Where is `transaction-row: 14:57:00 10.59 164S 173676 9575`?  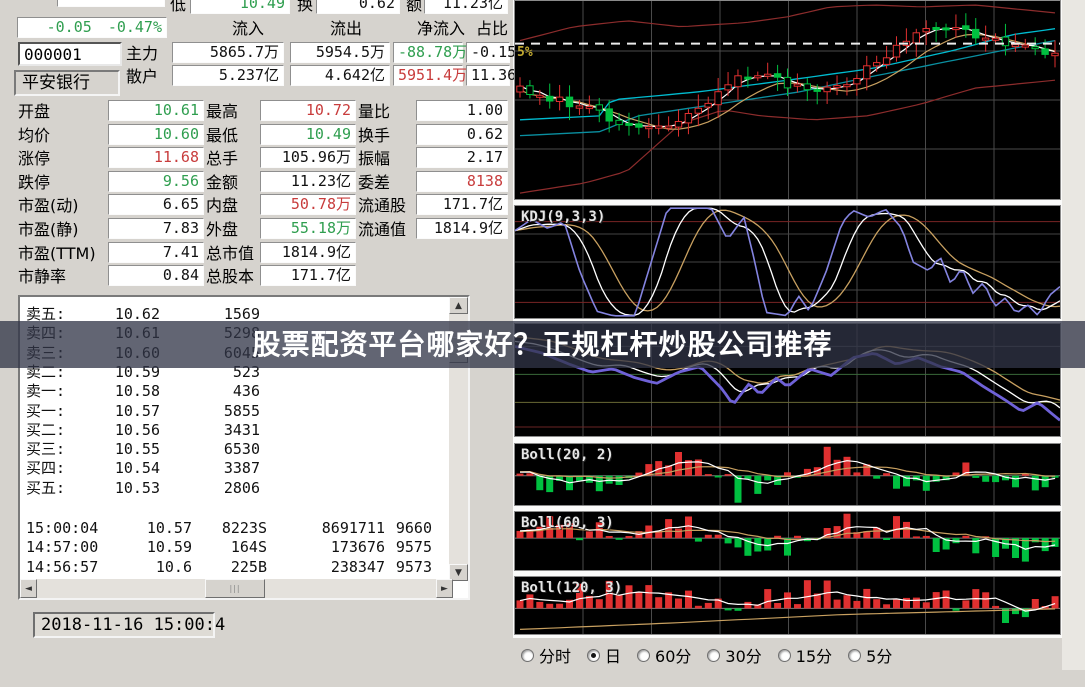 transaction-row: 14:57:00 10.59 164S 173676 9575 is located at coordinates (226, 547).